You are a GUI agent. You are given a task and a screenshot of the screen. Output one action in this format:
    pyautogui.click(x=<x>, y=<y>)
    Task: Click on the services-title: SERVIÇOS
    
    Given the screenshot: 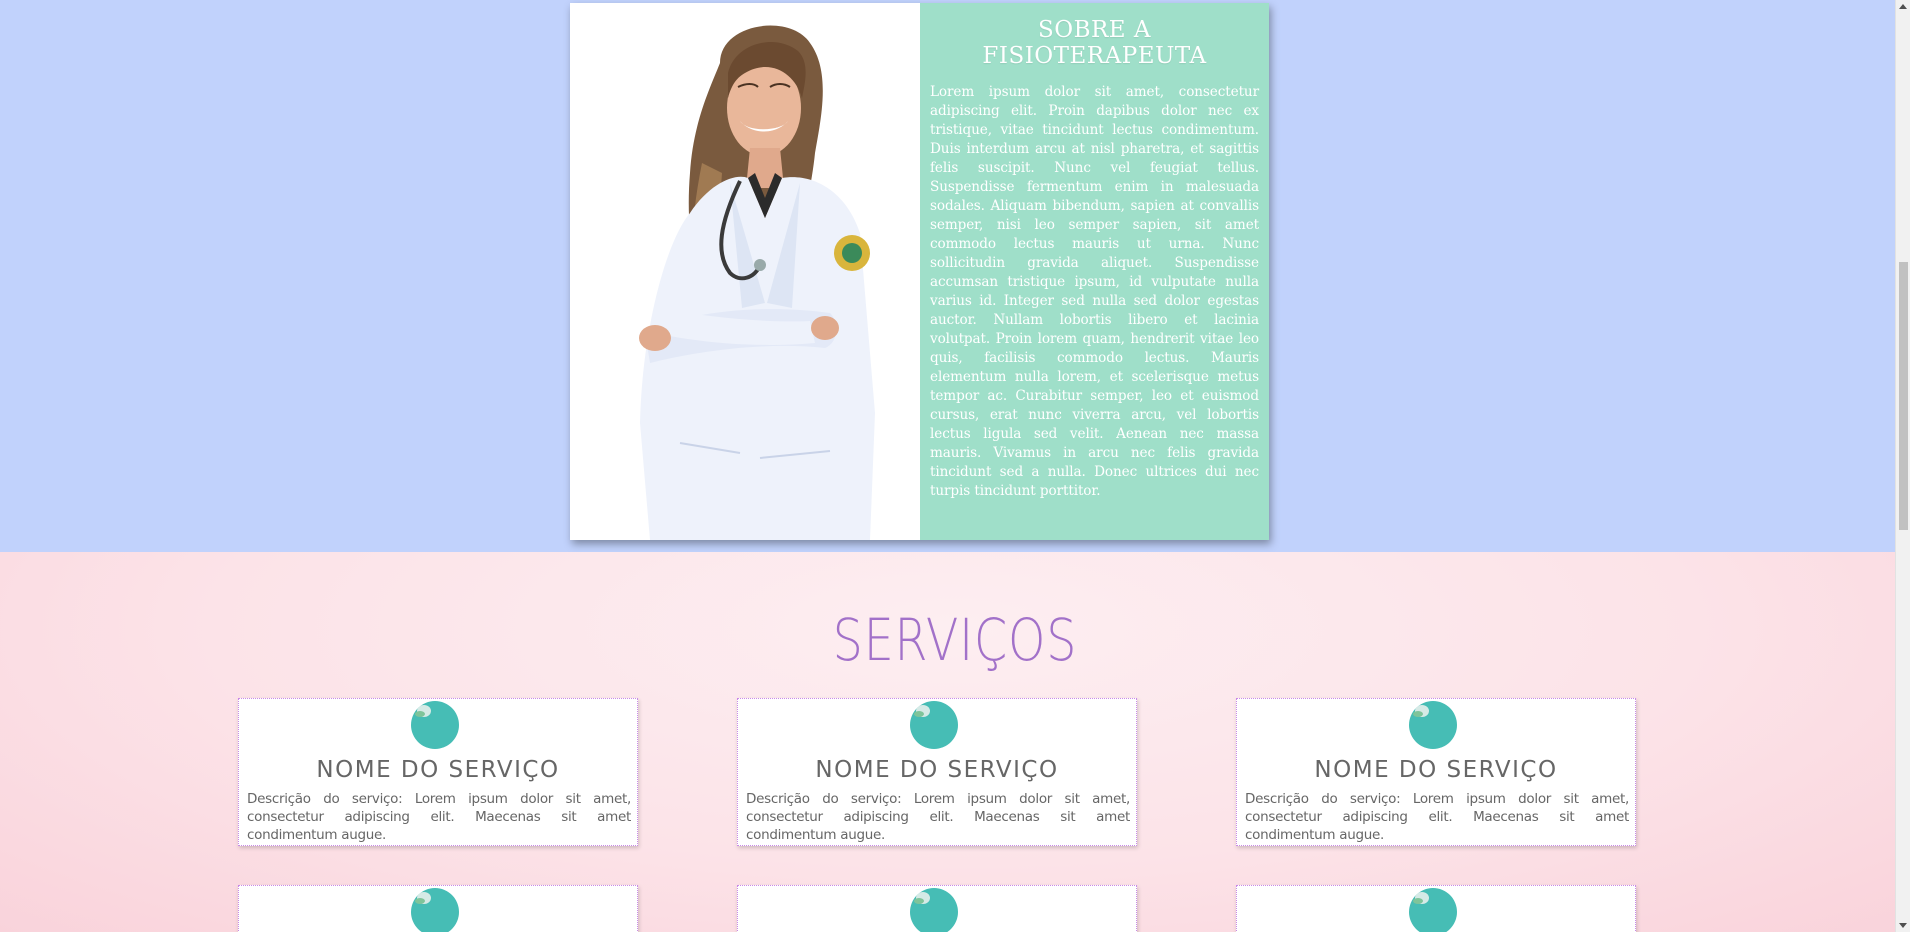 What is the action you would take?
    pyautogui.click(x=955, y=640)
    